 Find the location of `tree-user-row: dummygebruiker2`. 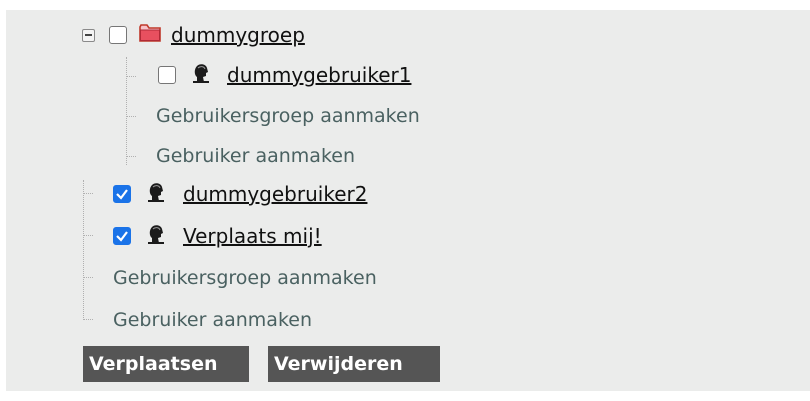

tree-user-row: dummygebruiker2 is located at coordinates (240, 194).